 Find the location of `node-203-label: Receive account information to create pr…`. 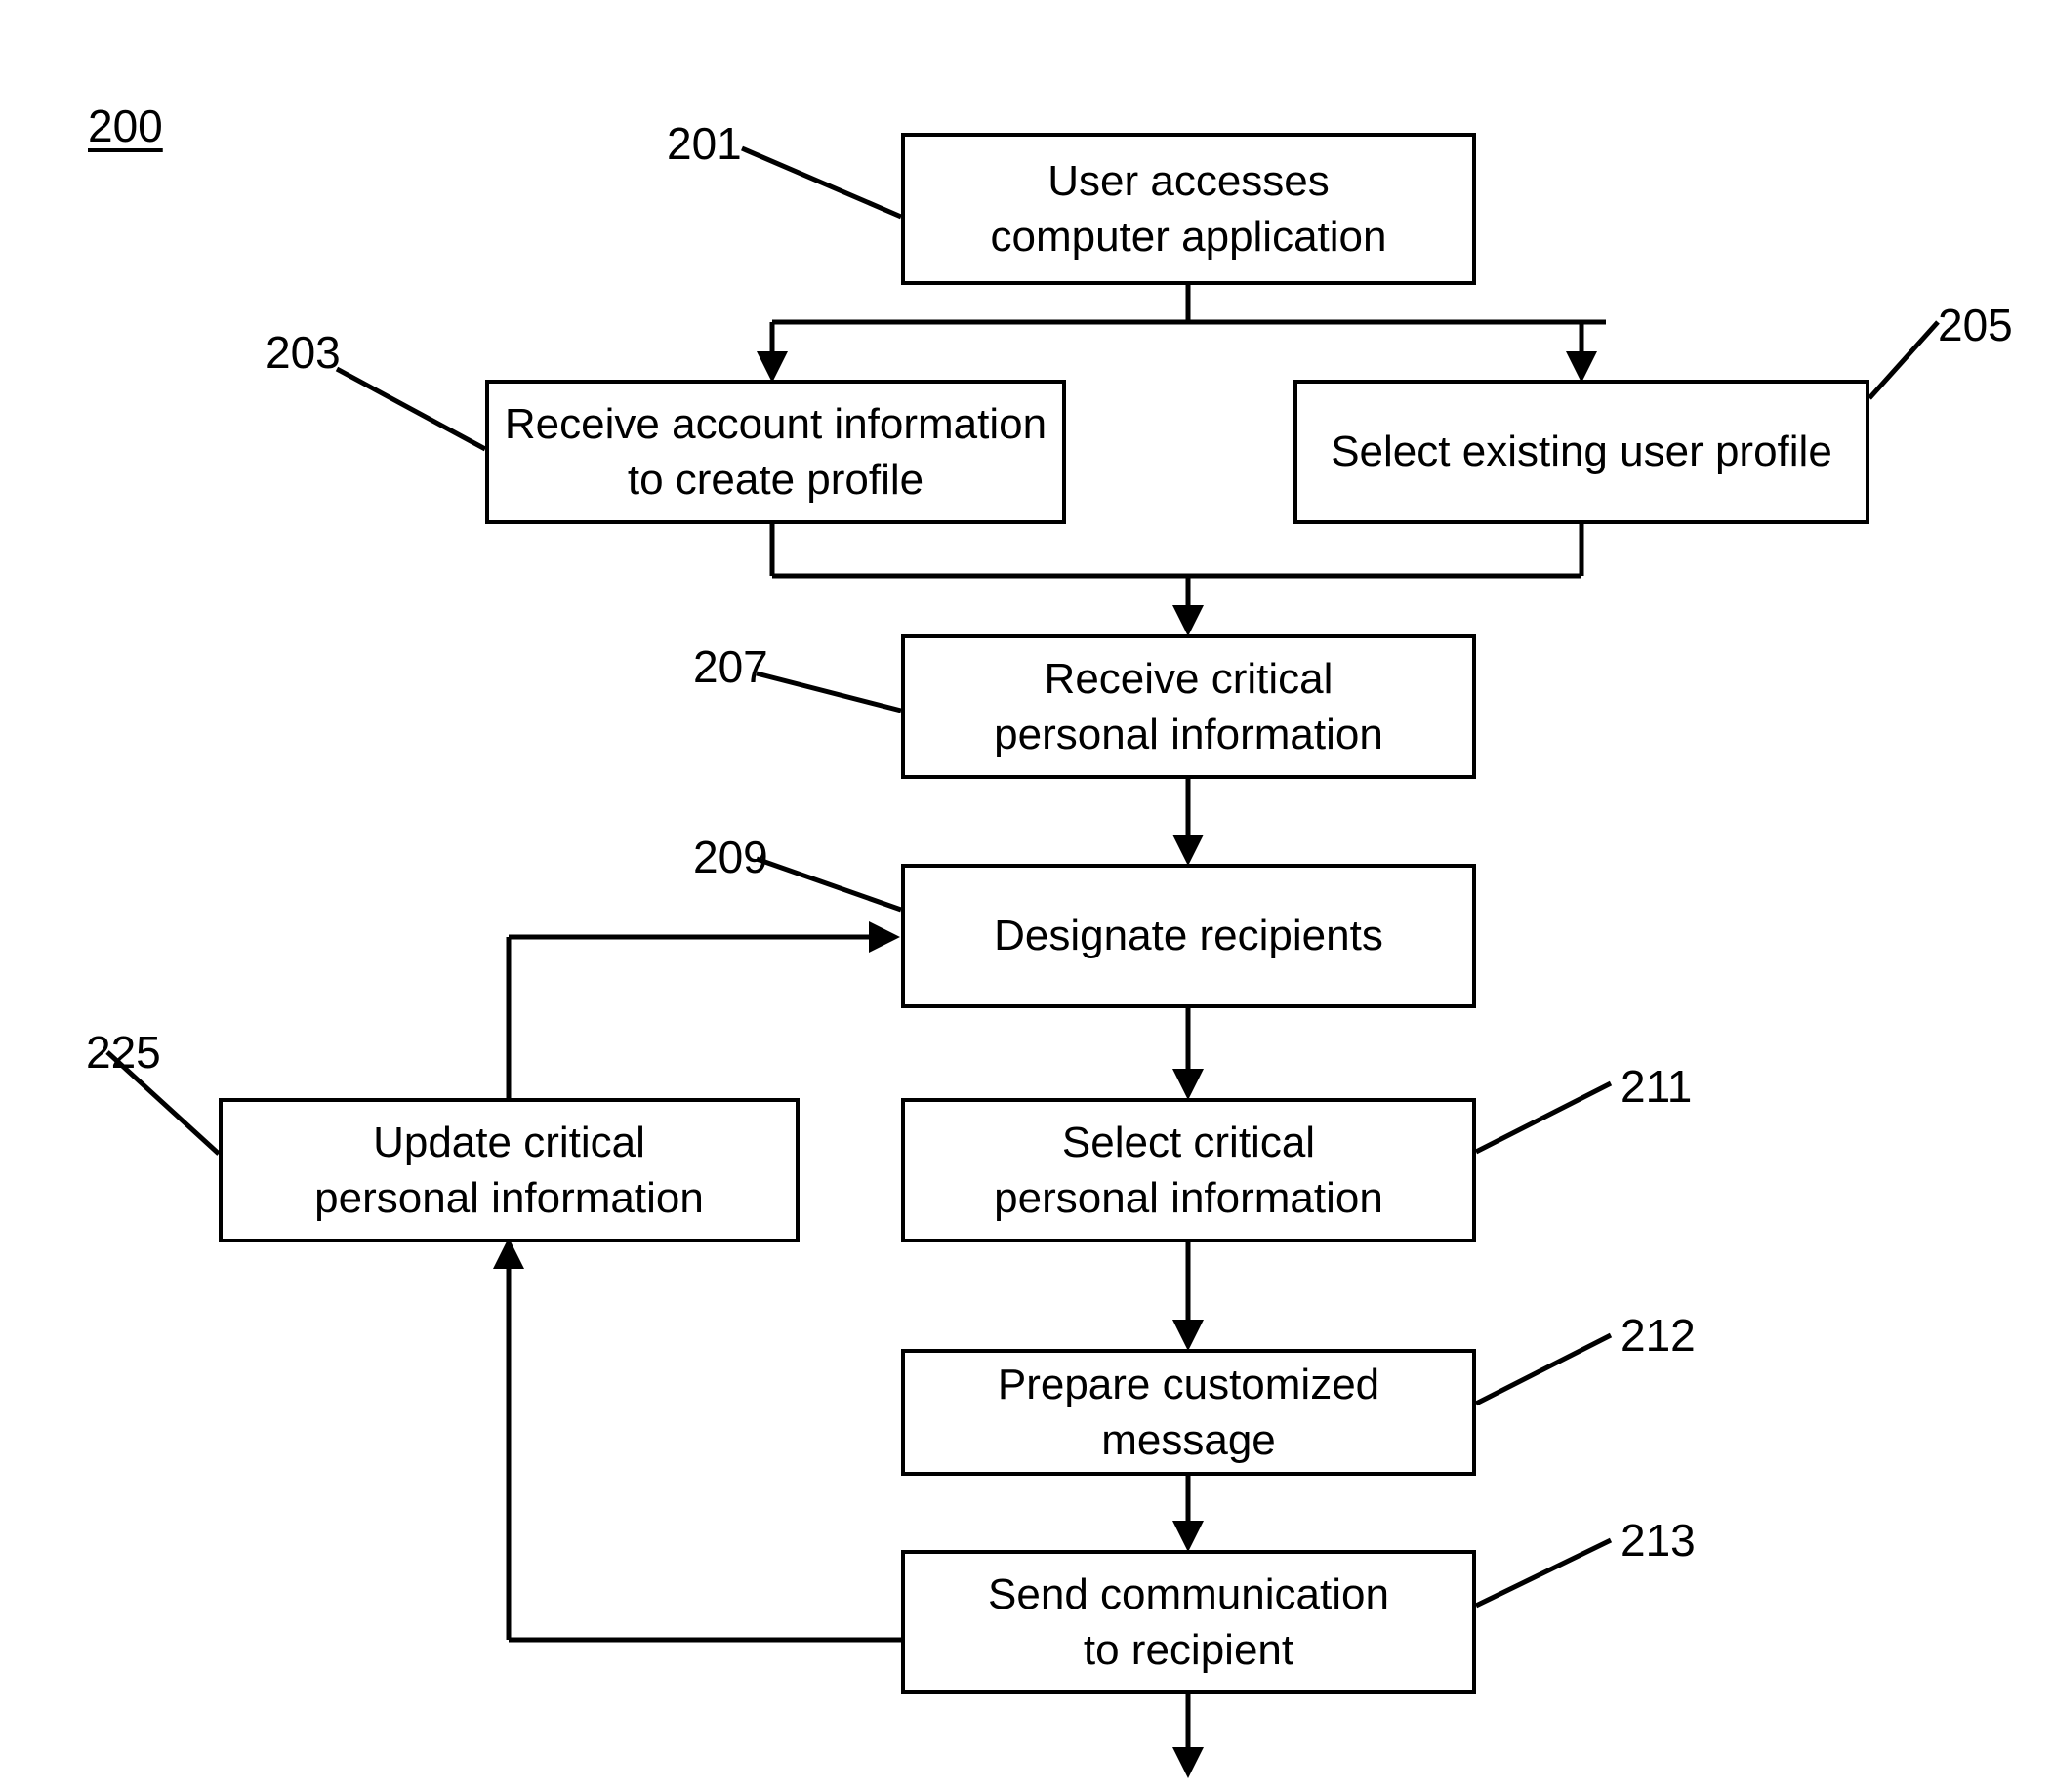

node-203-label: Receive account information to create pr… is located at coordinates (775, 451).